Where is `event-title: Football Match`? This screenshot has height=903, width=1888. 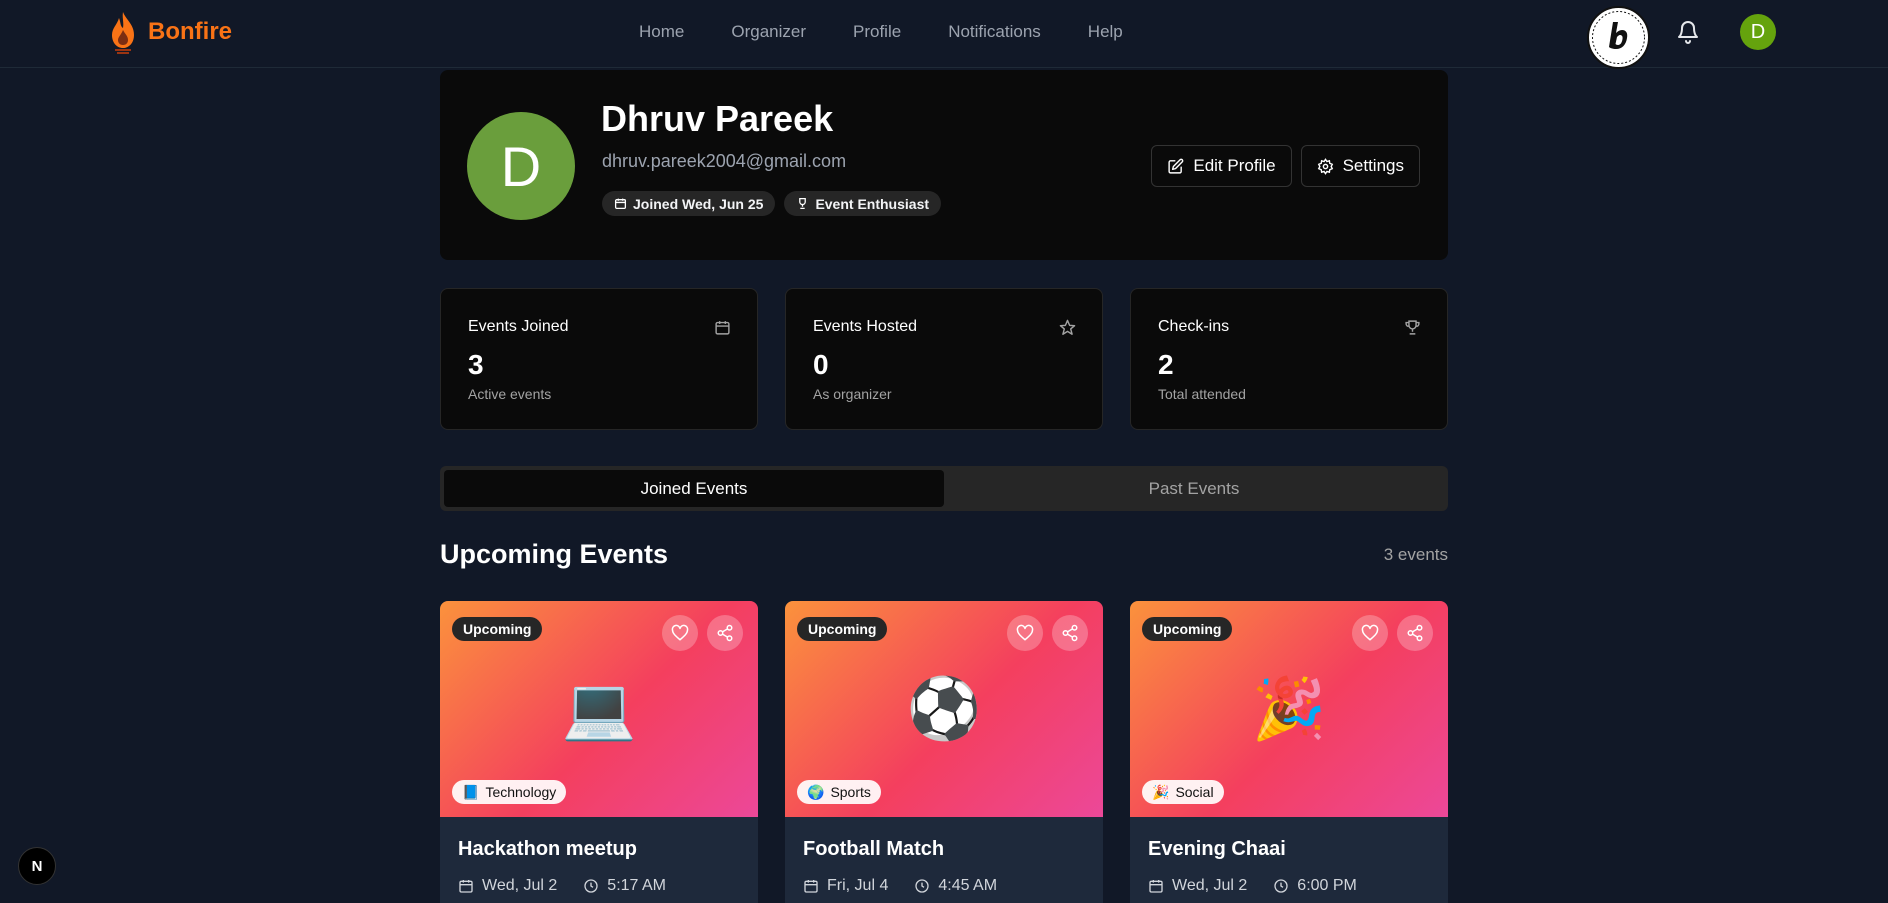 event-title: Football Match is located at coordinates (874, 849).